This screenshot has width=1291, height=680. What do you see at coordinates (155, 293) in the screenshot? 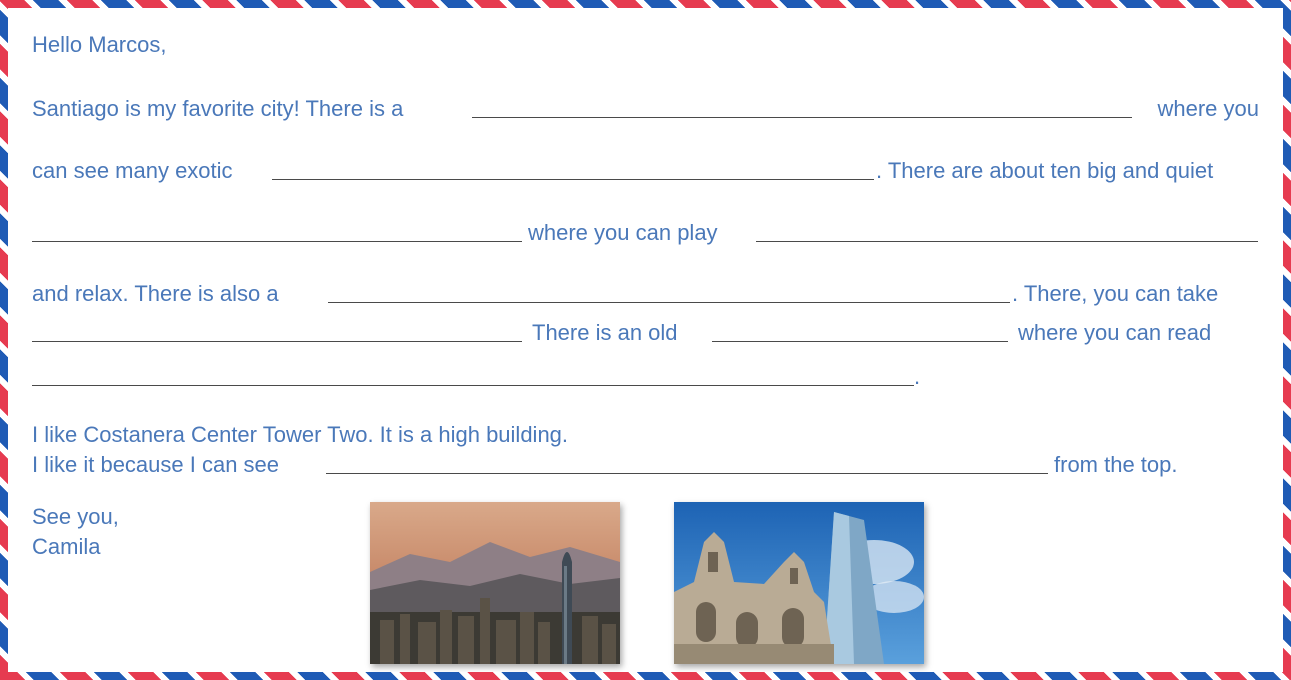
I see `line4-text-a: and relax. There is also a` at bounding box center [155, 293].